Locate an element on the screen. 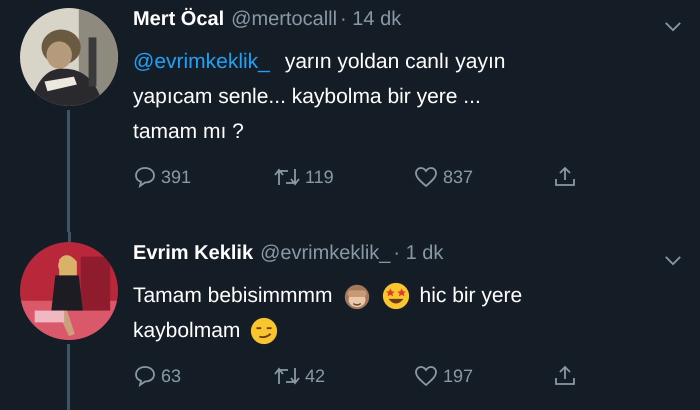 This screenshot has width=700, height=410. user-name: Evrim Keklik is located at coordinates (193, 253).